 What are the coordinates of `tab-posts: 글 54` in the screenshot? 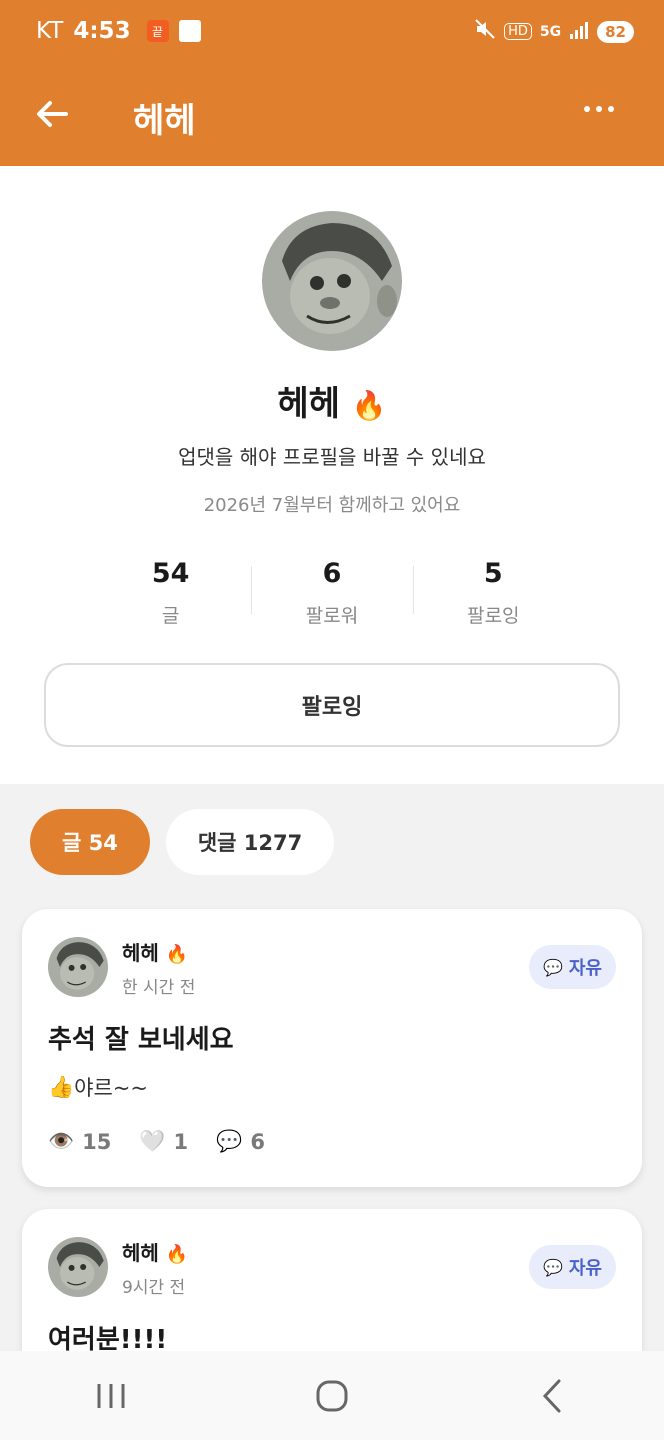 It's located at (90, 842).